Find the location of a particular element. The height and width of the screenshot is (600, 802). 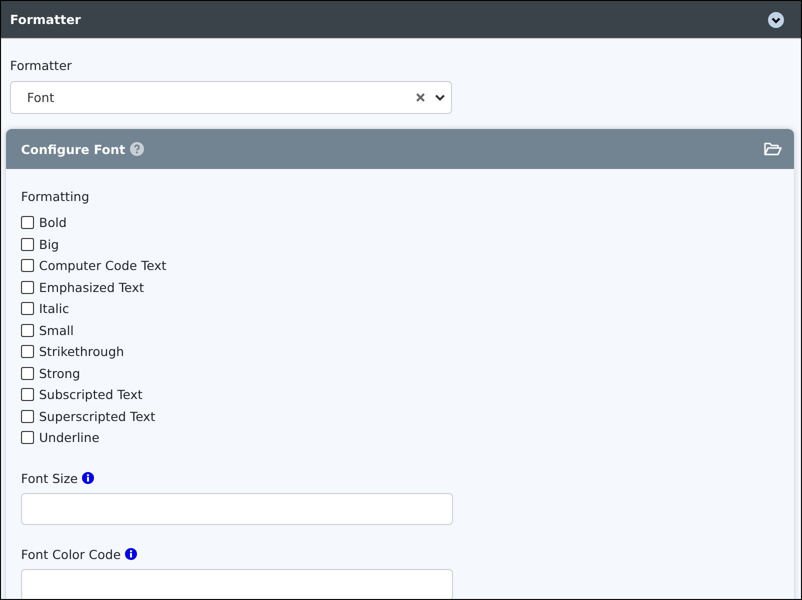

panel-title: Formatter is located at coordinates (45, 19).